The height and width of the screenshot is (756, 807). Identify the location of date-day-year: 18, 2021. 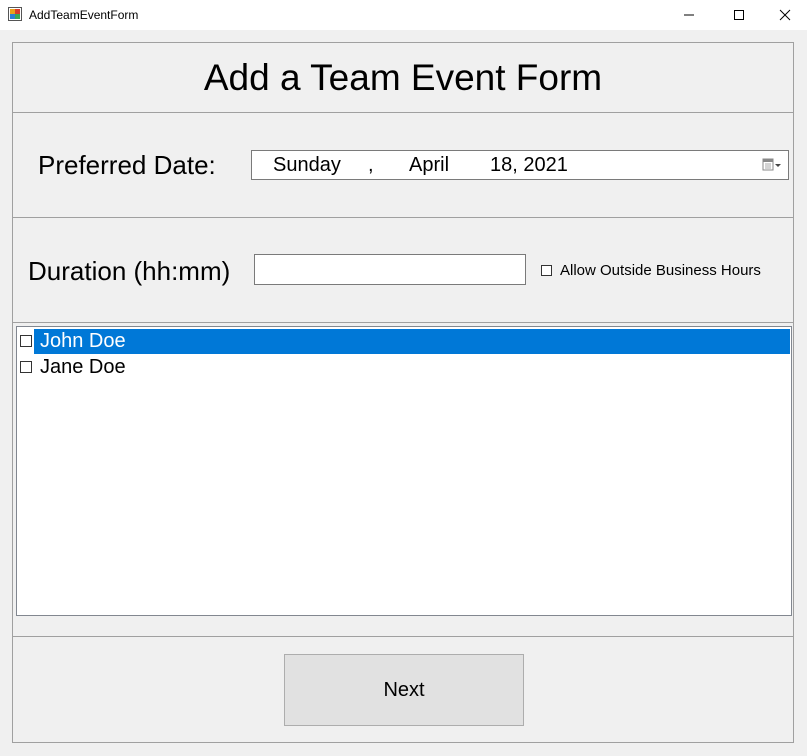
(529, 165).